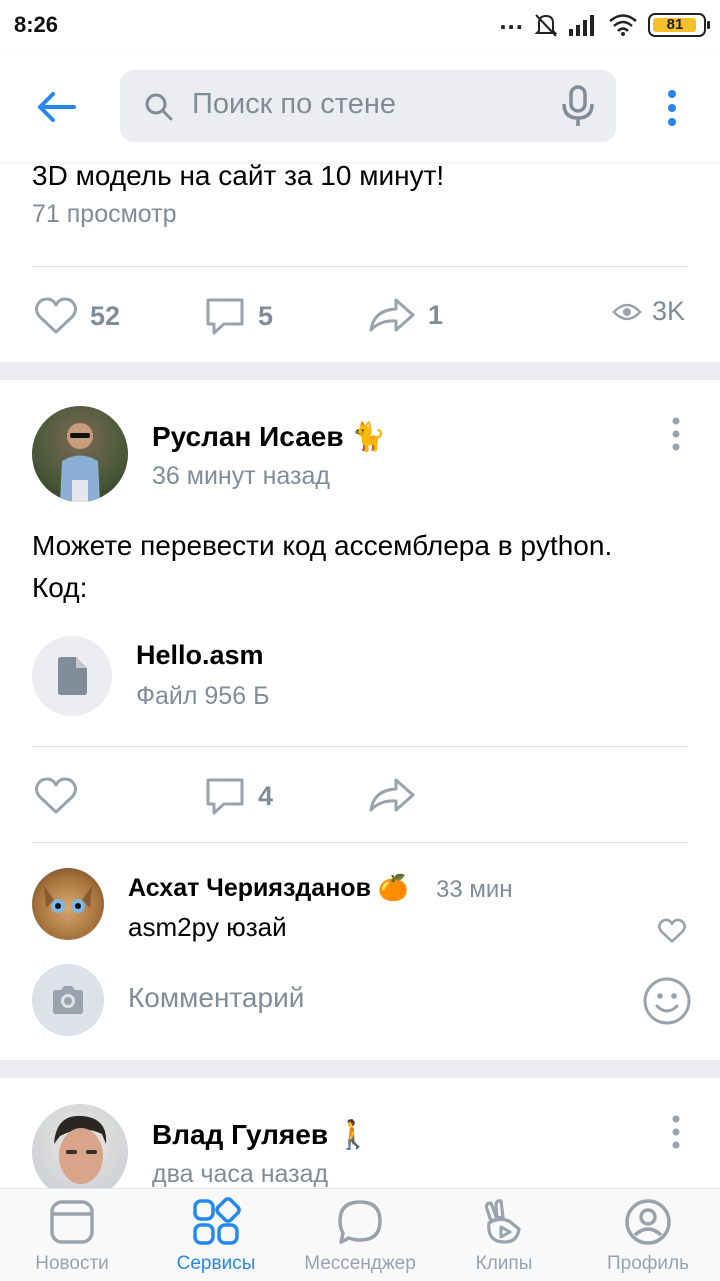 The width and height of the screenshot is (720, 1281). I want to click on comment-input: Комментарий, so click(216, 998).